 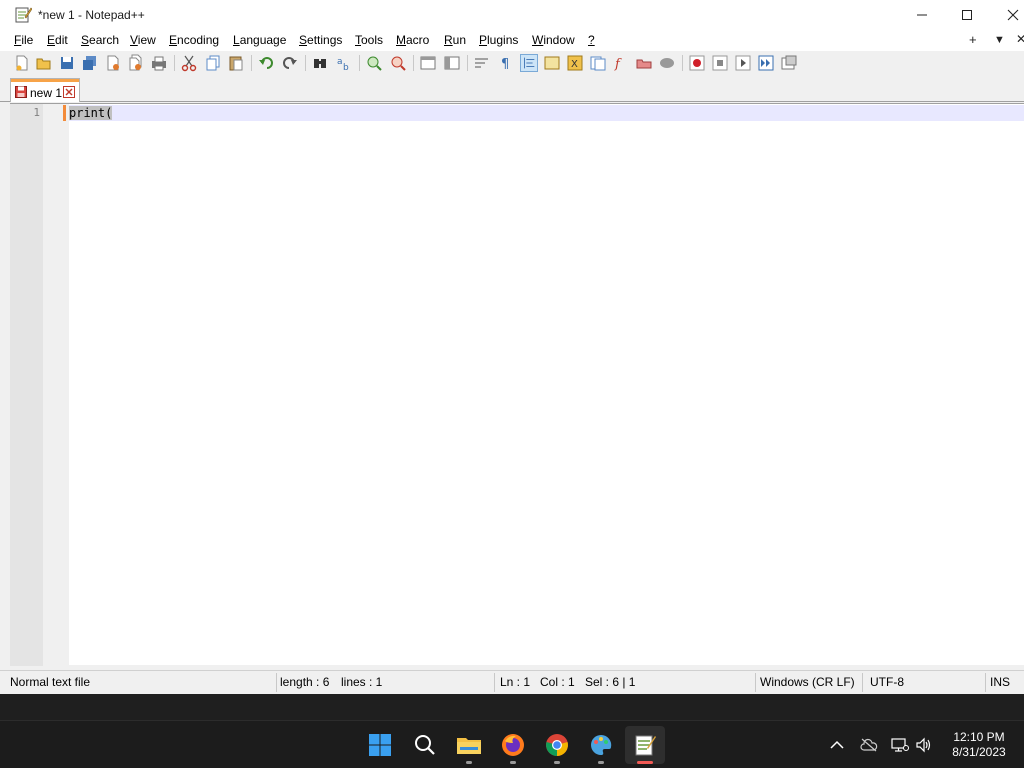 I want to click on minimize-icon, so click(x=922, y=15).